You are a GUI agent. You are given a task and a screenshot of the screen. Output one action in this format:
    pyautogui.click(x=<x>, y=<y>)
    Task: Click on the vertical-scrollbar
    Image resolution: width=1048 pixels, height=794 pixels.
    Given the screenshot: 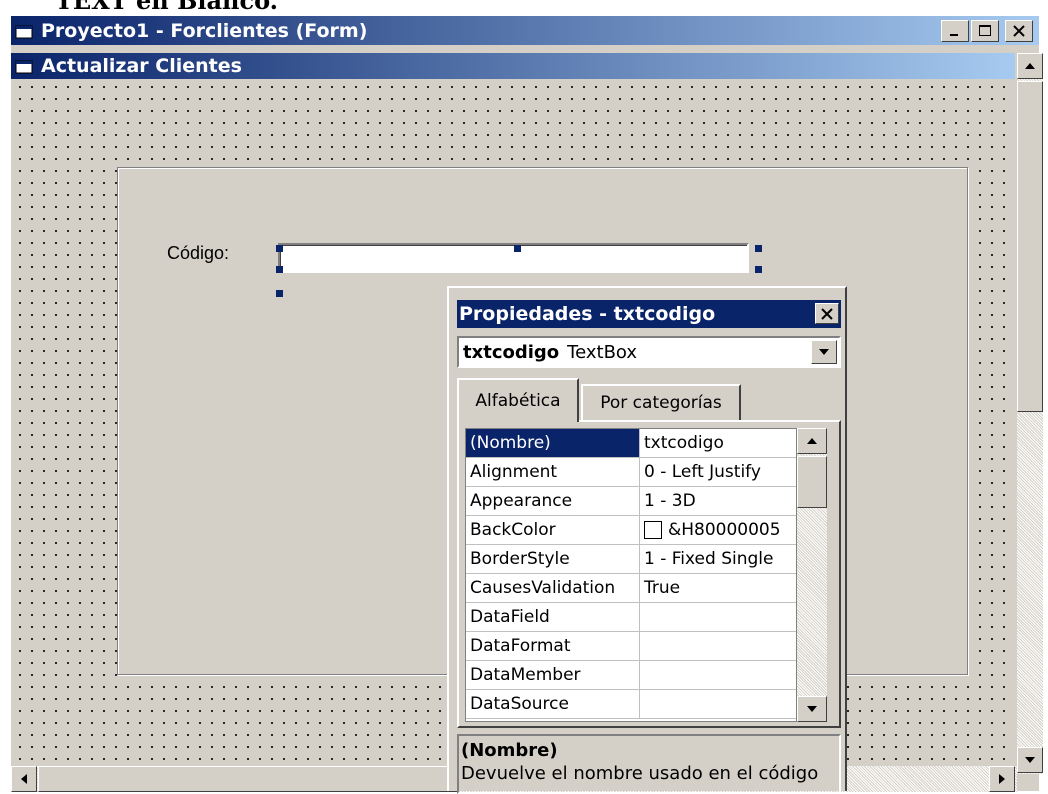 What is the action you would take?
    pyautogui.click(x=1030, y=413)
    